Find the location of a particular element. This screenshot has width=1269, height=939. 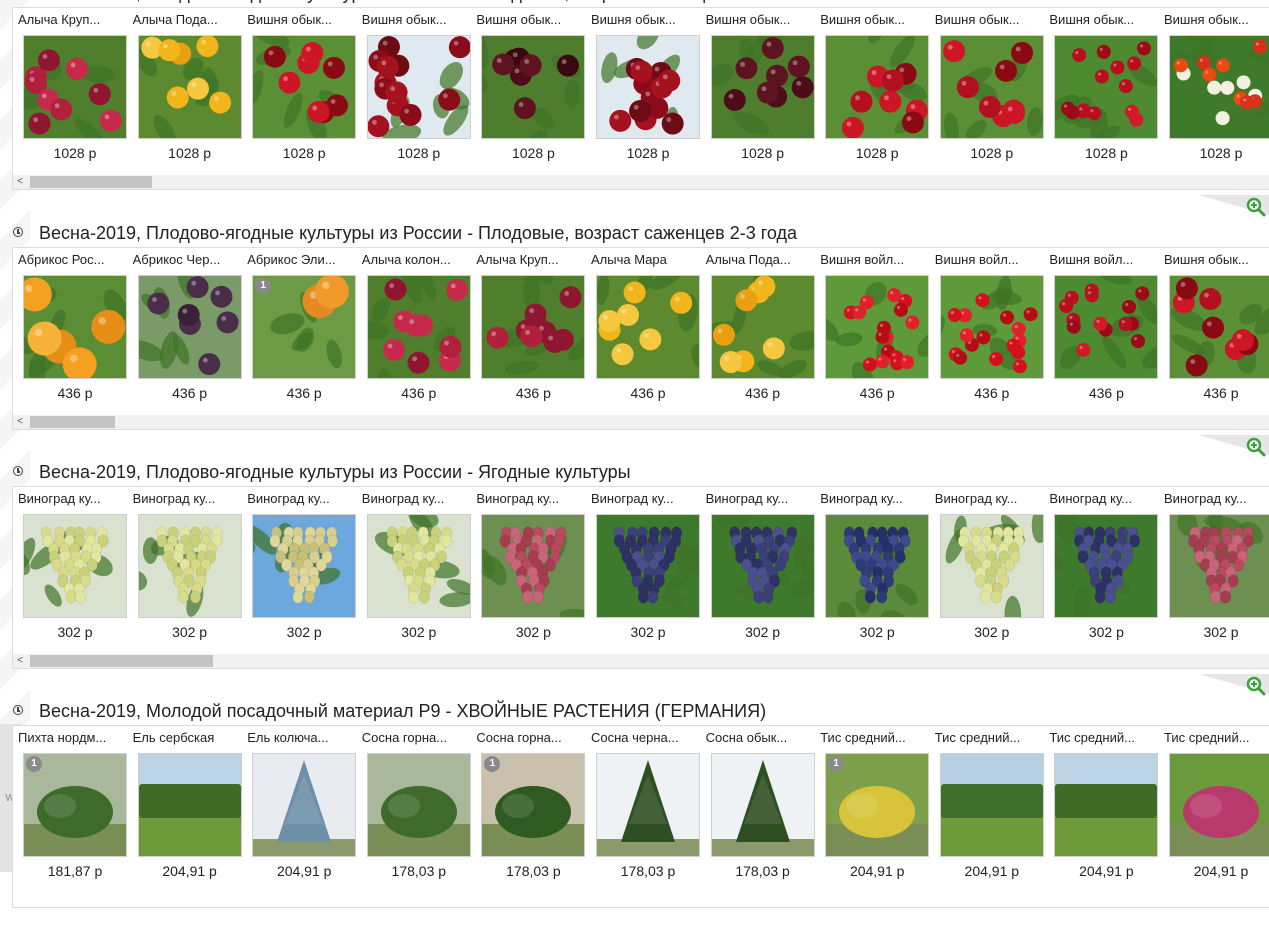

product-card: Алыча Пода... 436 р is located at coordinates (758, 328).